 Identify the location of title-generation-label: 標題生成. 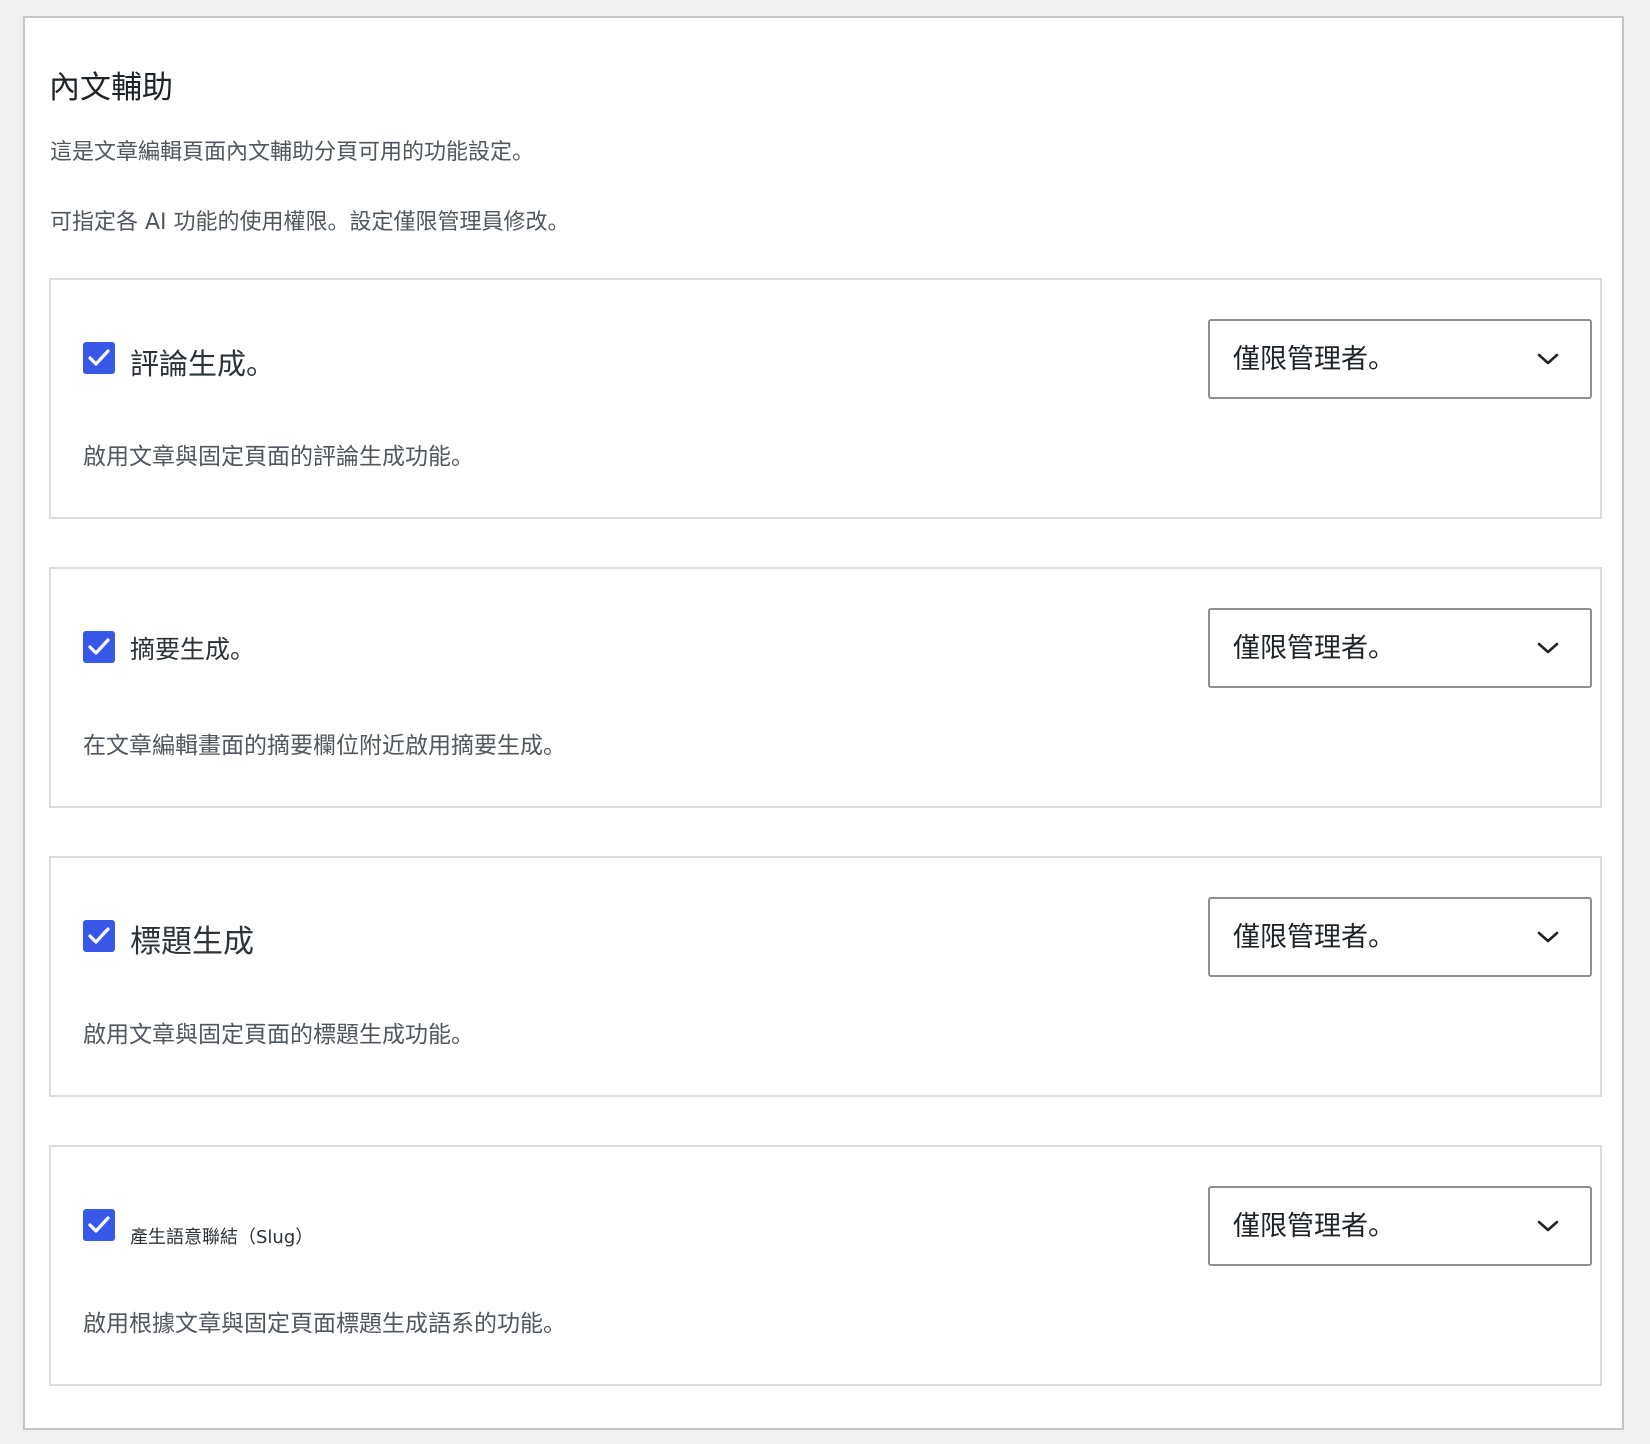
(192, 942).